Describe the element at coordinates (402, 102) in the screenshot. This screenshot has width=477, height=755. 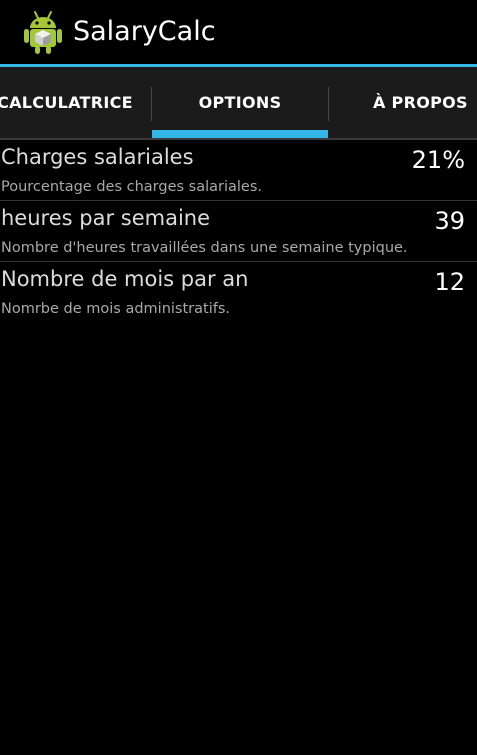
I see `tab-a-propos: À PROPOS` at that location.